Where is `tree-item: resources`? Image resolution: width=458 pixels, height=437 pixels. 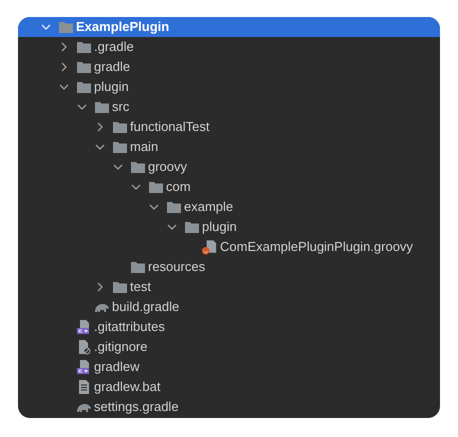 tree-item: resources is located at coordinates (229, 267).